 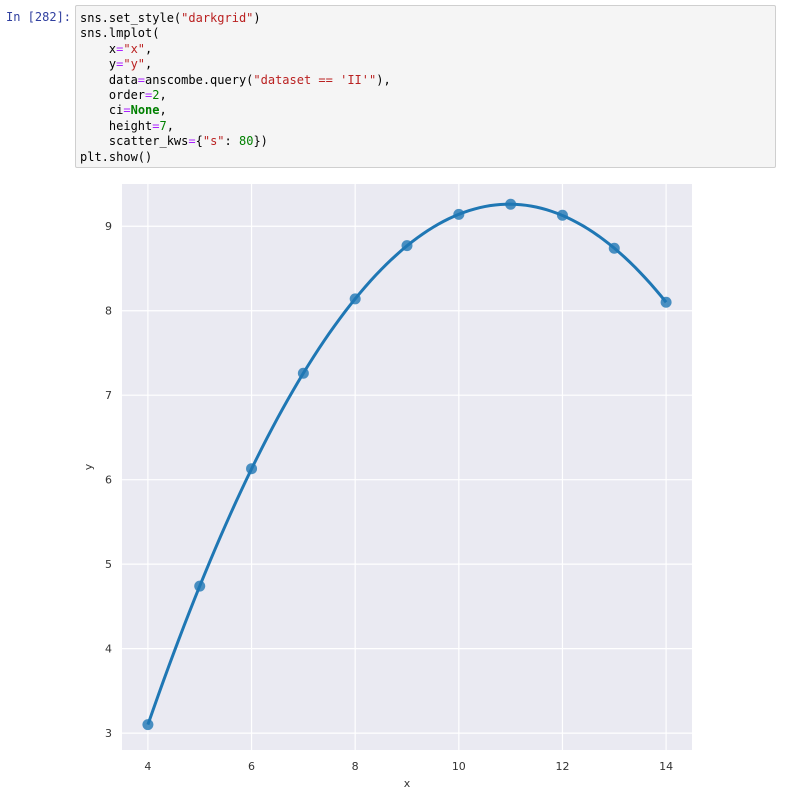 I want to click on x-axis-label: x, so click(x=407, y=782).